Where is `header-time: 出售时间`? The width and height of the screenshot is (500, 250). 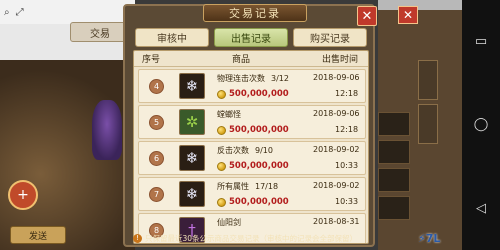
header-time: 出售时间 is located at coordinates (340, 60).